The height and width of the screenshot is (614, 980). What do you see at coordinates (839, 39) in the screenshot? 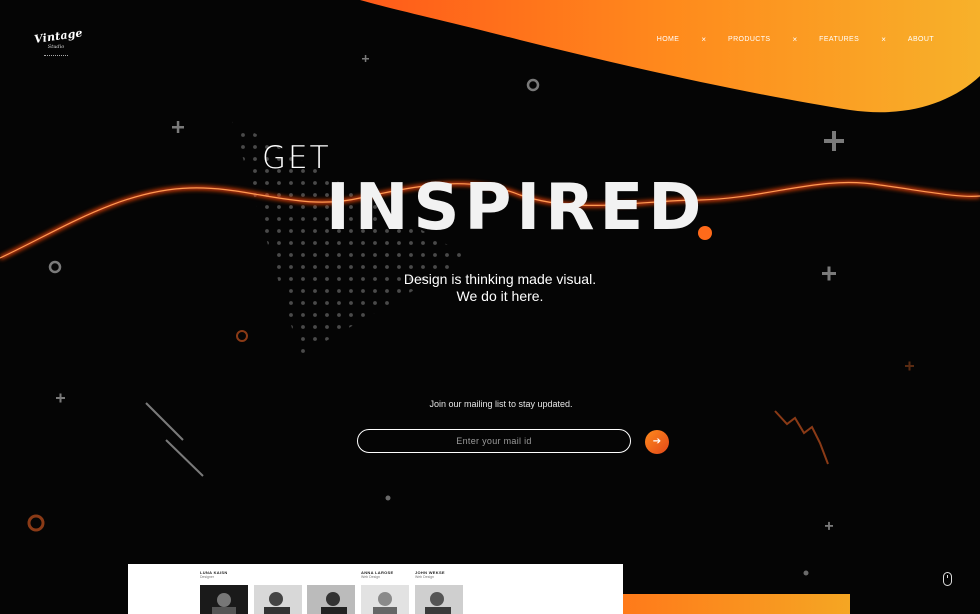
I see `nav-item-features: FEATURES` at bounding box center [839, 39].